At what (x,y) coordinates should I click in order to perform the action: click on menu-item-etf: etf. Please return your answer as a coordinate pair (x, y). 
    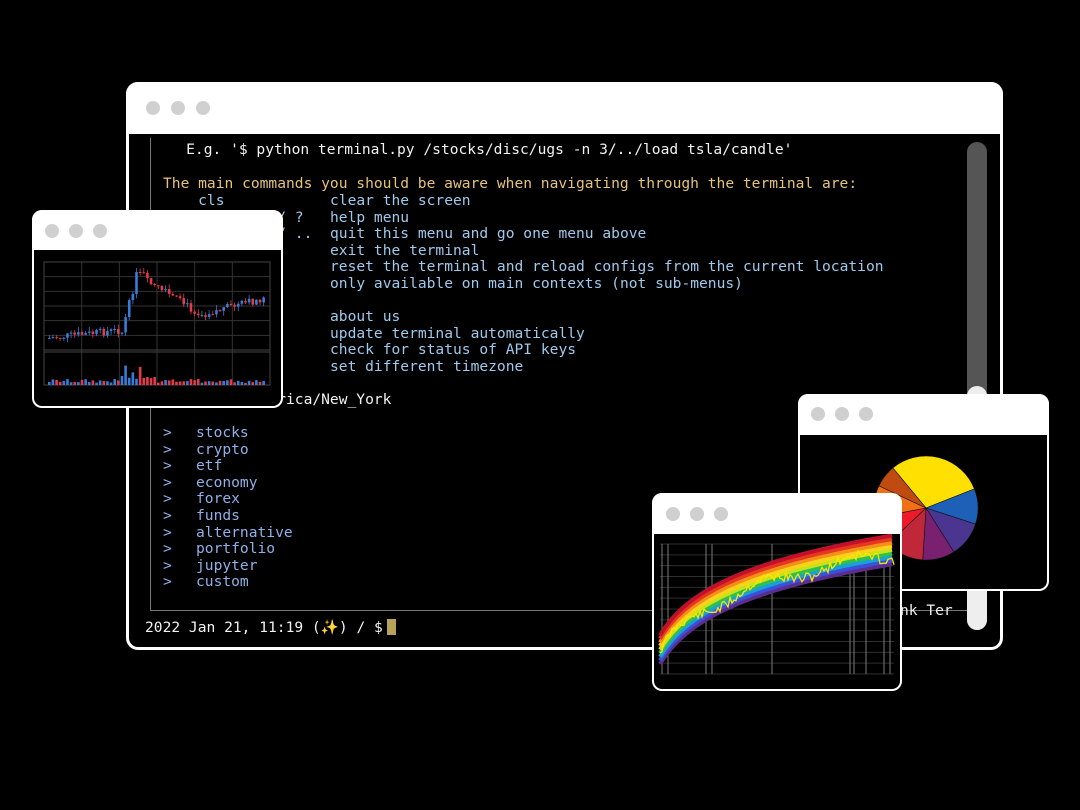
    Looking at the image, I should click on (209, 465).